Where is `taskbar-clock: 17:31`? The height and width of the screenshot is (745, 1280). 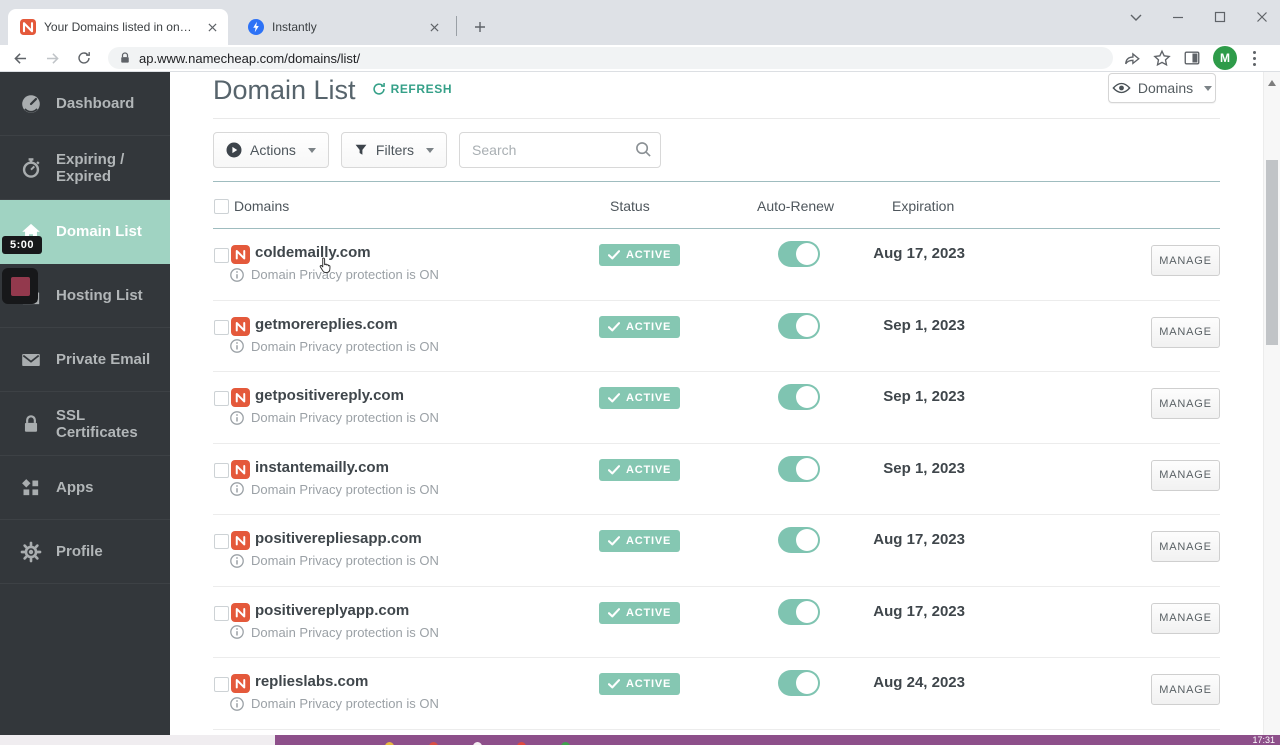
taskbar-clock: 17:31 is located at coordinates (1263, 740).